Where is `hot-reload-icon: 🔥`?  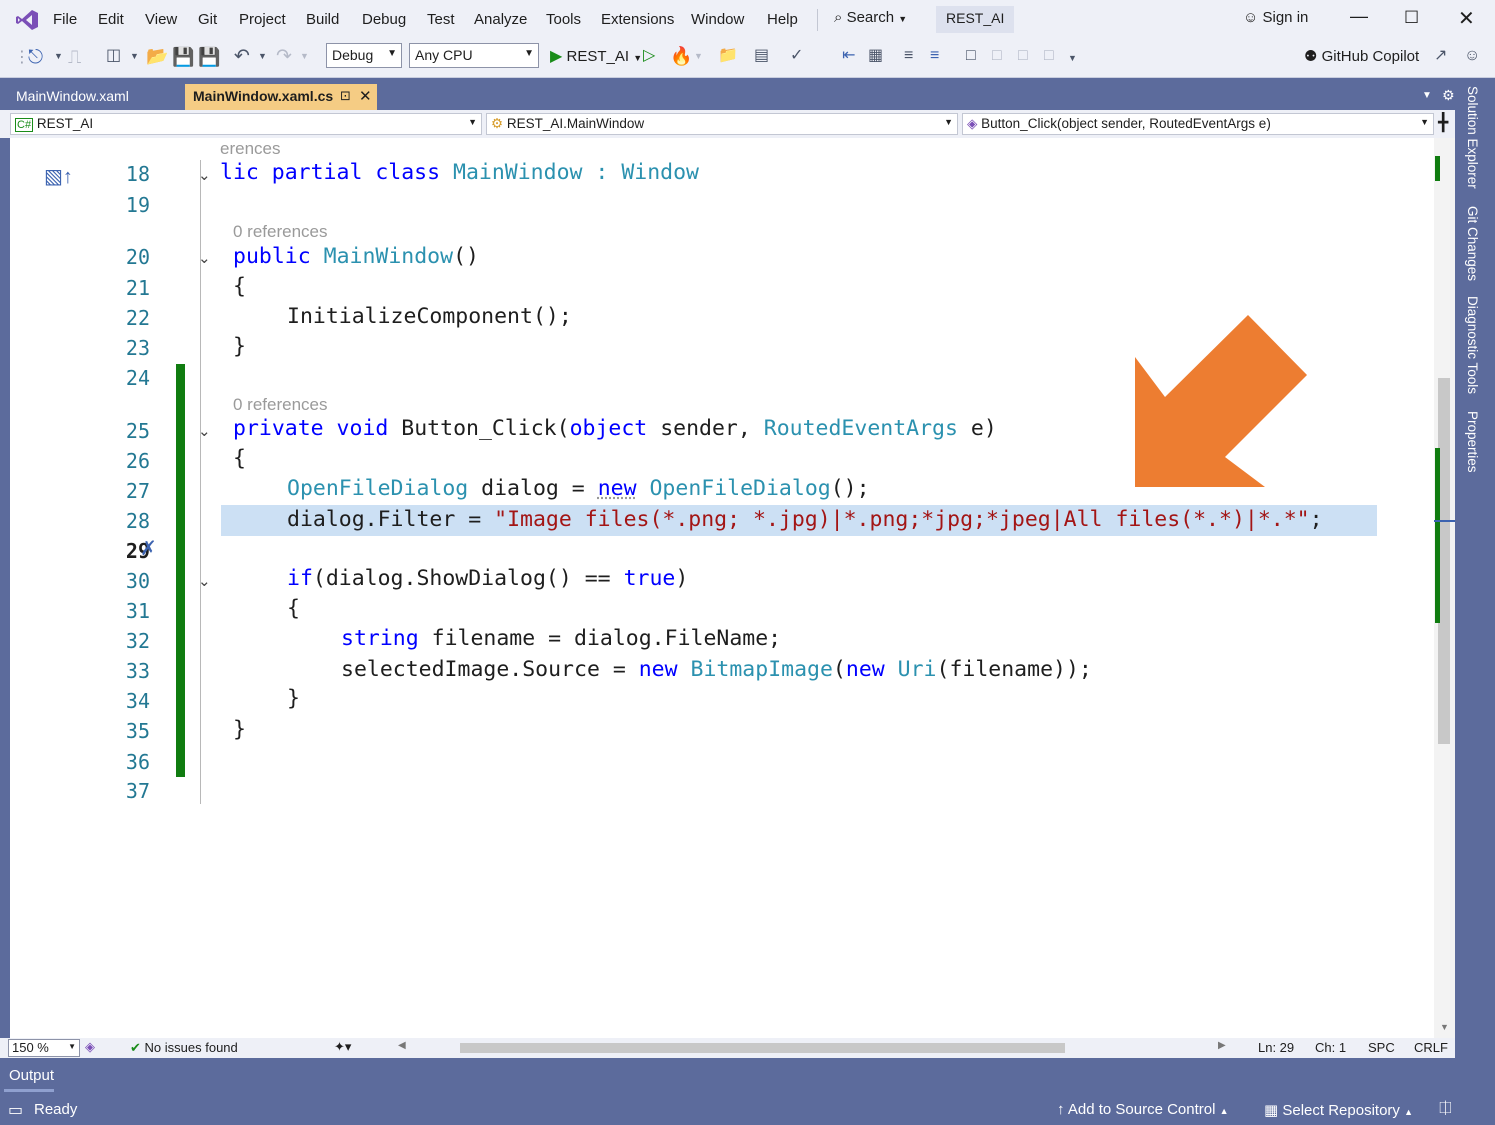 hot-reload-icon: 🔥 is located at coordinates (681, 56).